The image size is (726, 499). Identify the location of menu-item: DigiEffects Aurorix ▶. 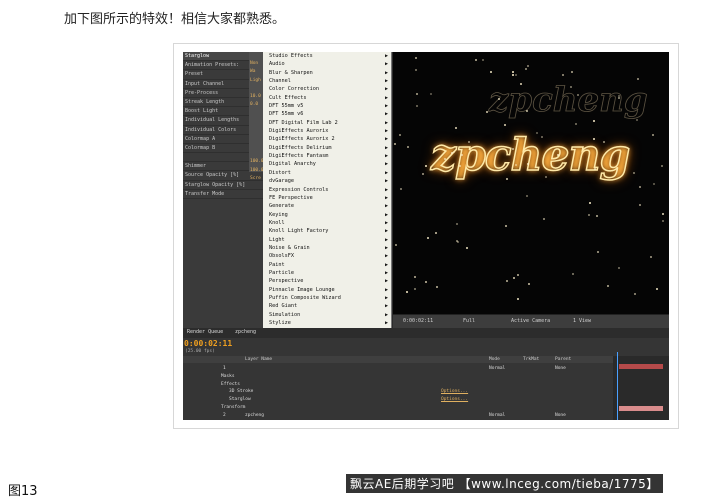
(327, 131).